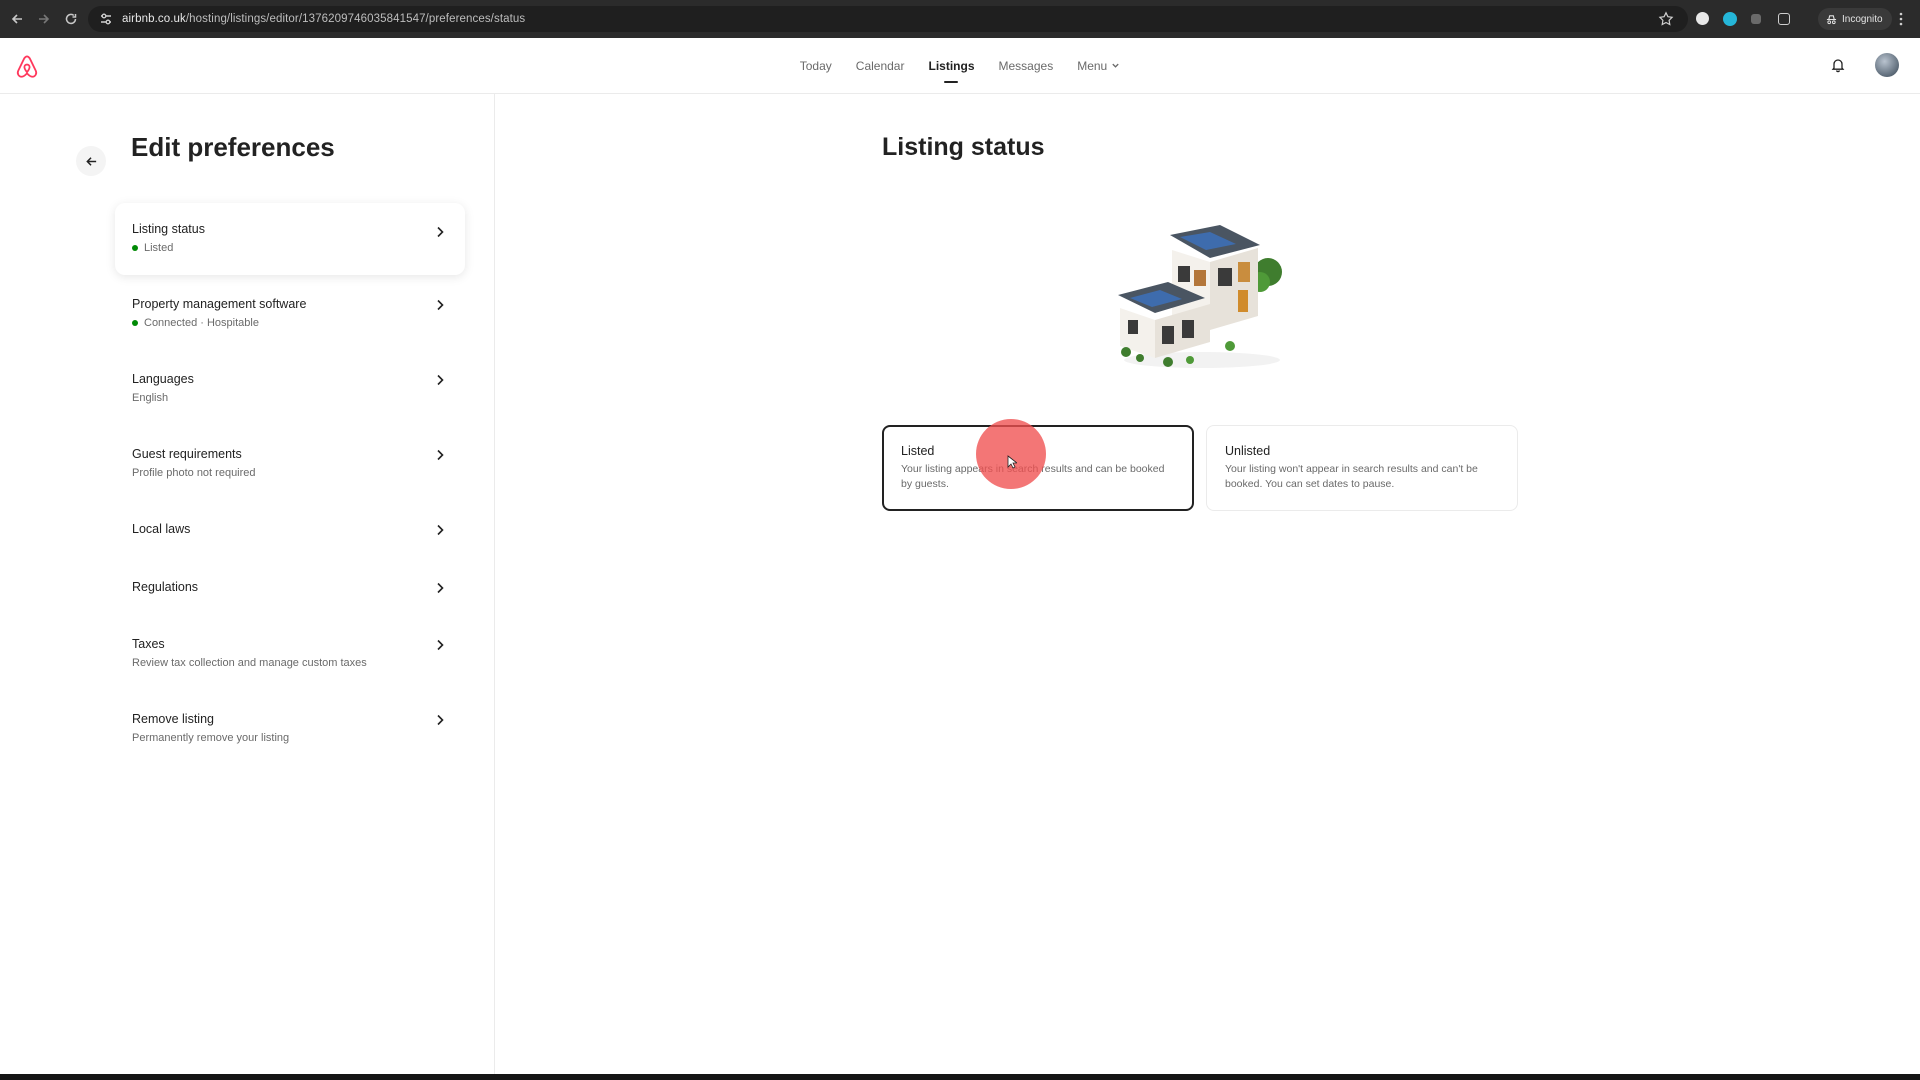 The height and width of the screenshot is (1080, 1920). What do you see at coordinates (290, 392) in the screenshot?
I see `pref-item-languages: Languages English` at bounding box center [290, 392].